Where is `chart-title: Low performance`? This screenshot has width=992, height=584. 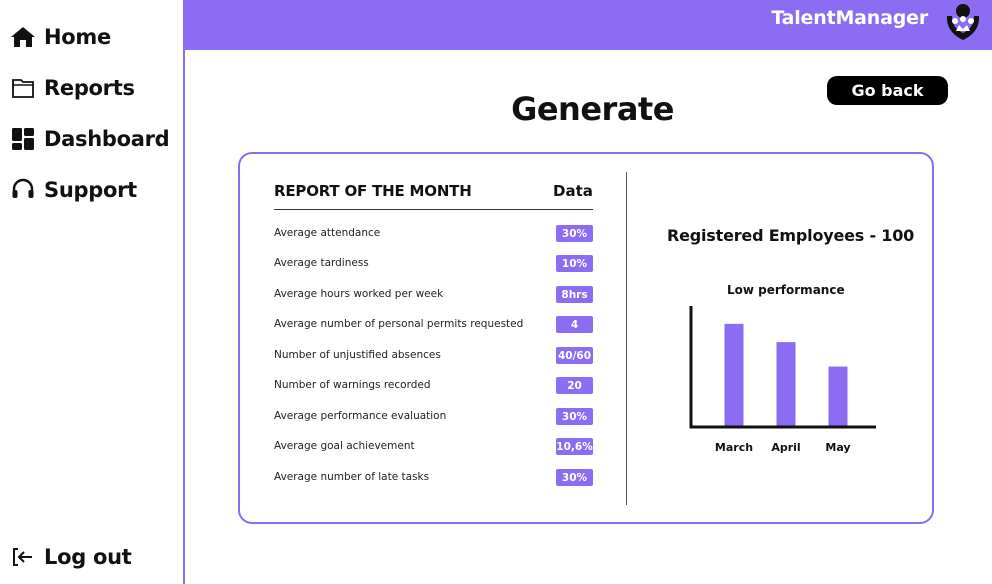
chart-title: Low performance is located at coordinates (786, 290).